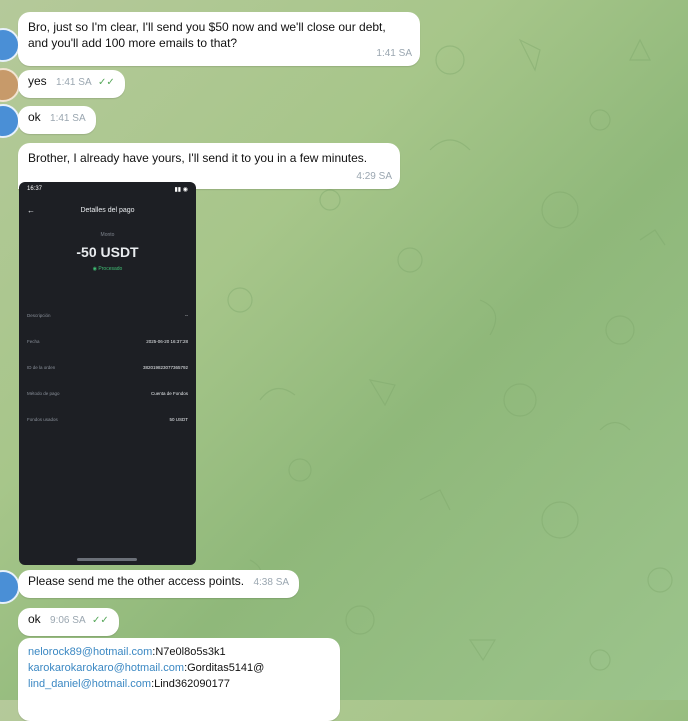 Image resolution: width=688 pixels, height=721 pixels. What do you see at coordinates (10, 85) in the screenshot?
I see `user-avatar` at bounding box center [10, 85].